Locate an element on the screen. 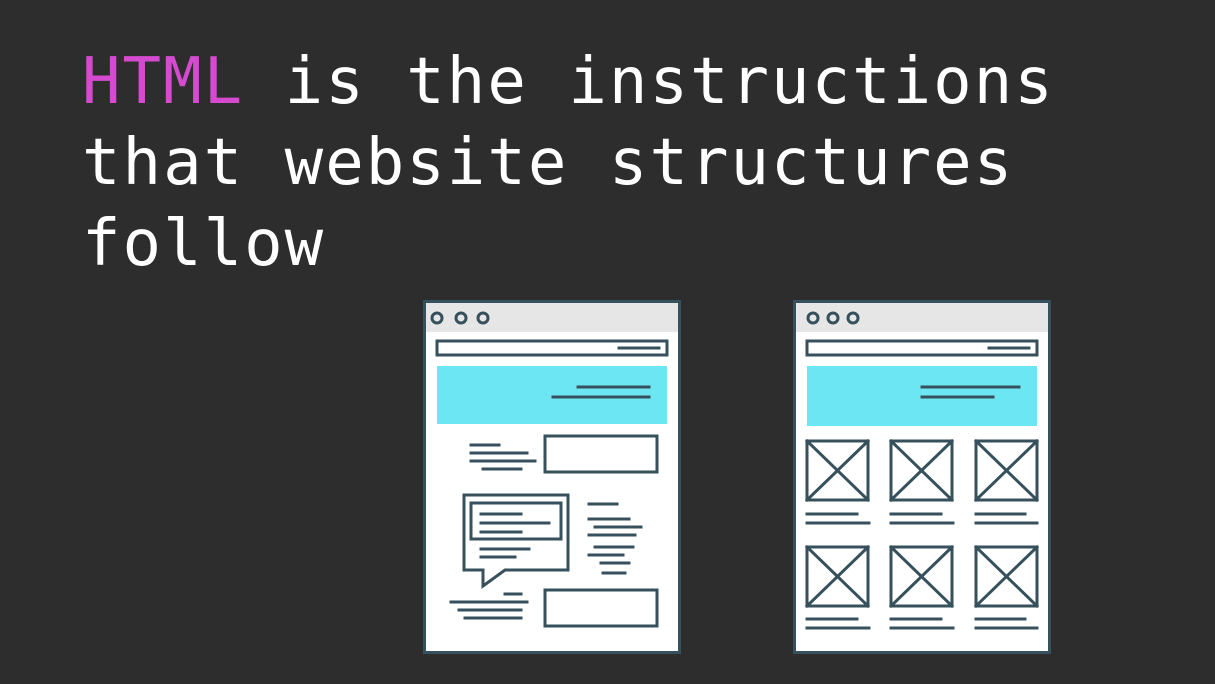 This screenshot has height=684, width=1215. image-grid-wireframe-illustration is located at coordinates (922, 477).